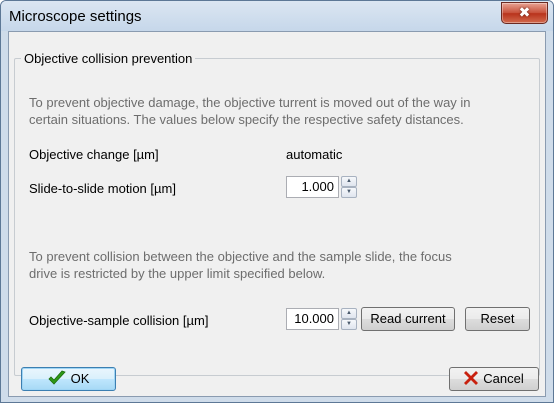 The width and height of the screenshot is (556, 405). What do you see at coordinates (312, 319) in the screenshot?
I see `sample-collision-input: 10.000` at bounding box center [312, 319].